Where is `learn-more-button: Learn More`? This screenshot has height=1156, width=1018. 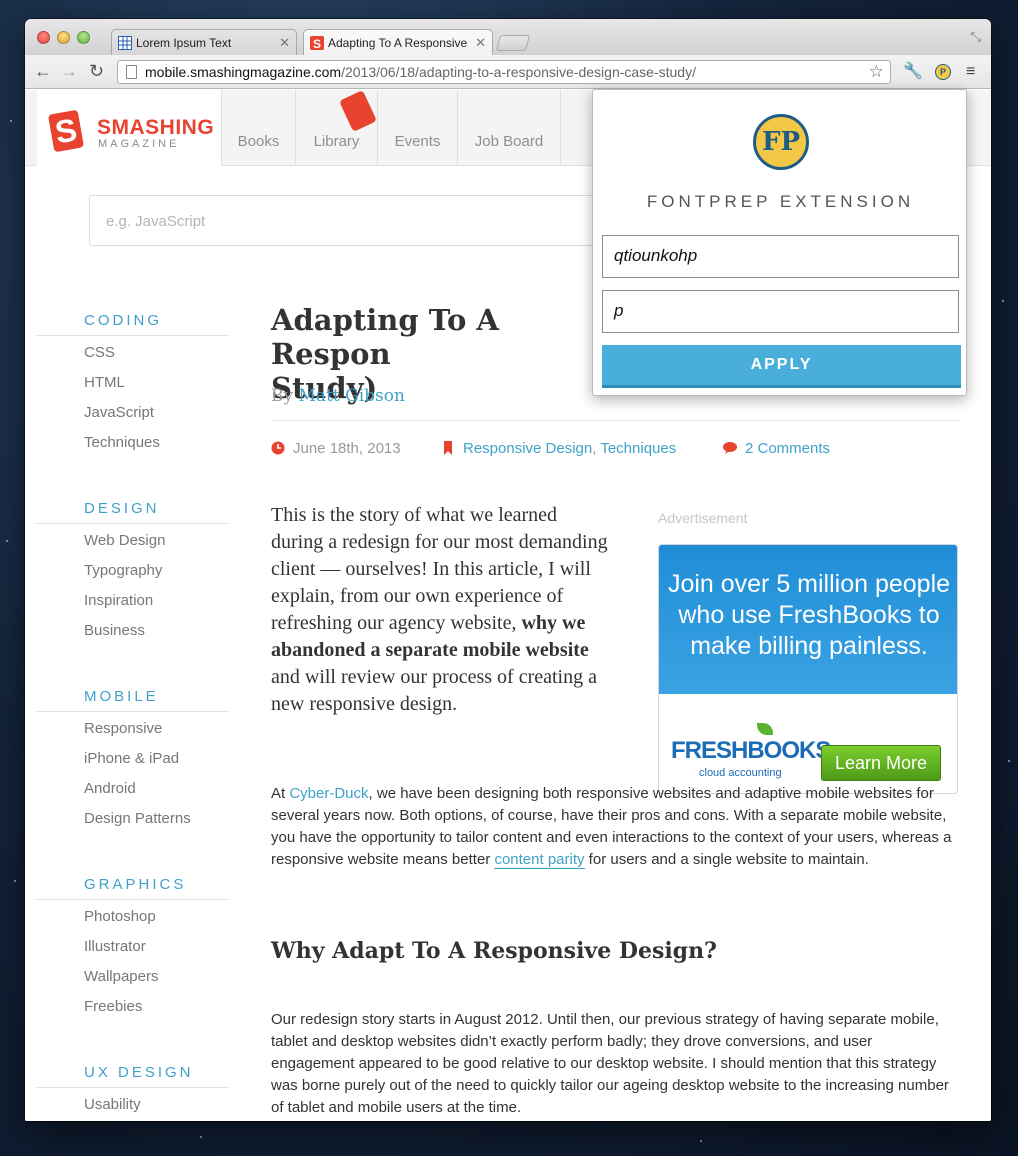 learn-more-button: Learn More is located at coordinates (881, 763).